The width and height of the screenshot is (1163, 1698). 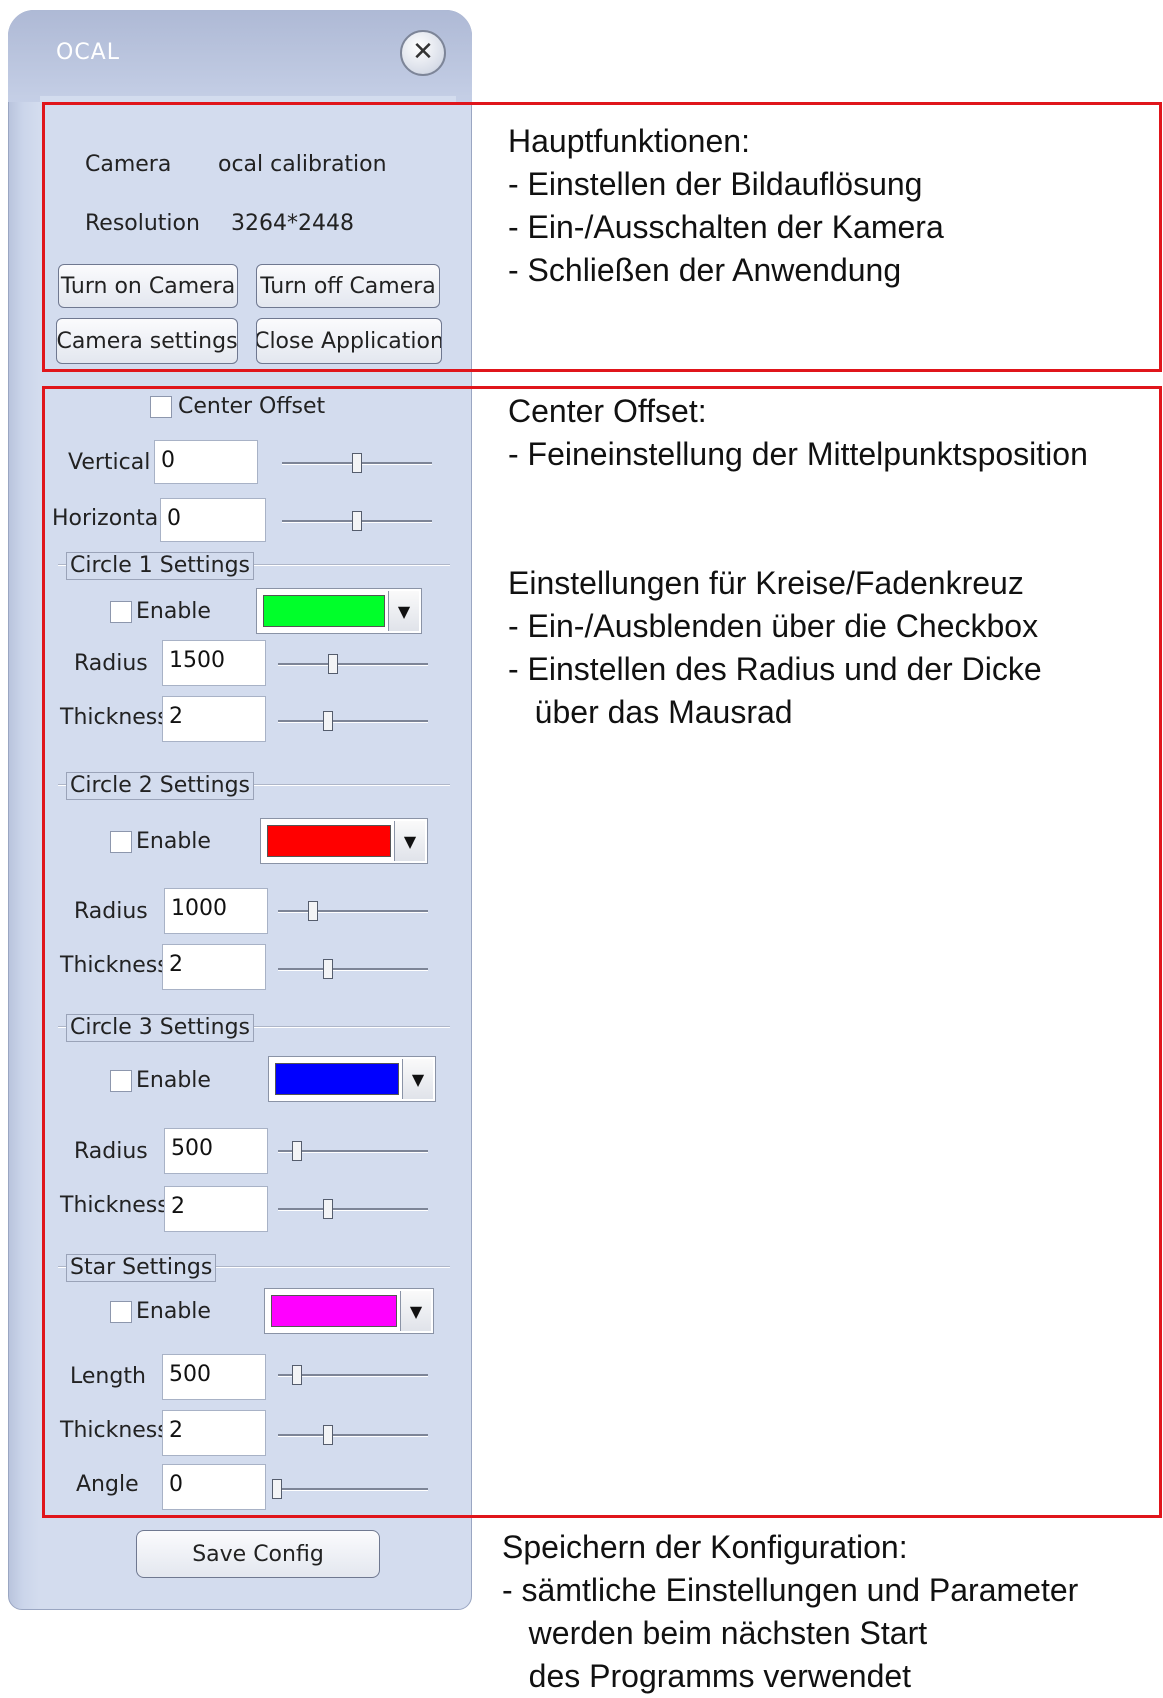 I want to click on main-functions-item: - Schließen der Anwendung, so click(x=705, y=270).